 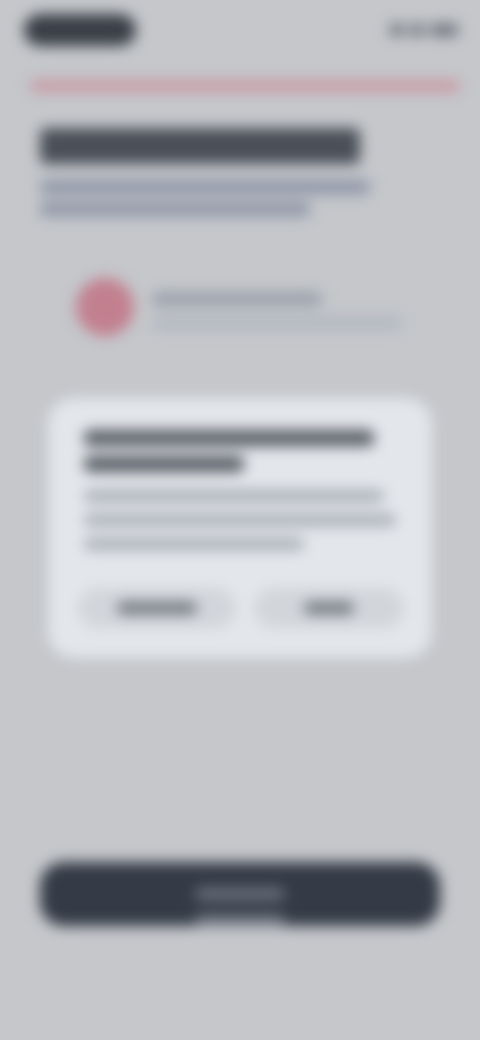 I want to click on dialog-primary-button, so click(x=329, y=608).